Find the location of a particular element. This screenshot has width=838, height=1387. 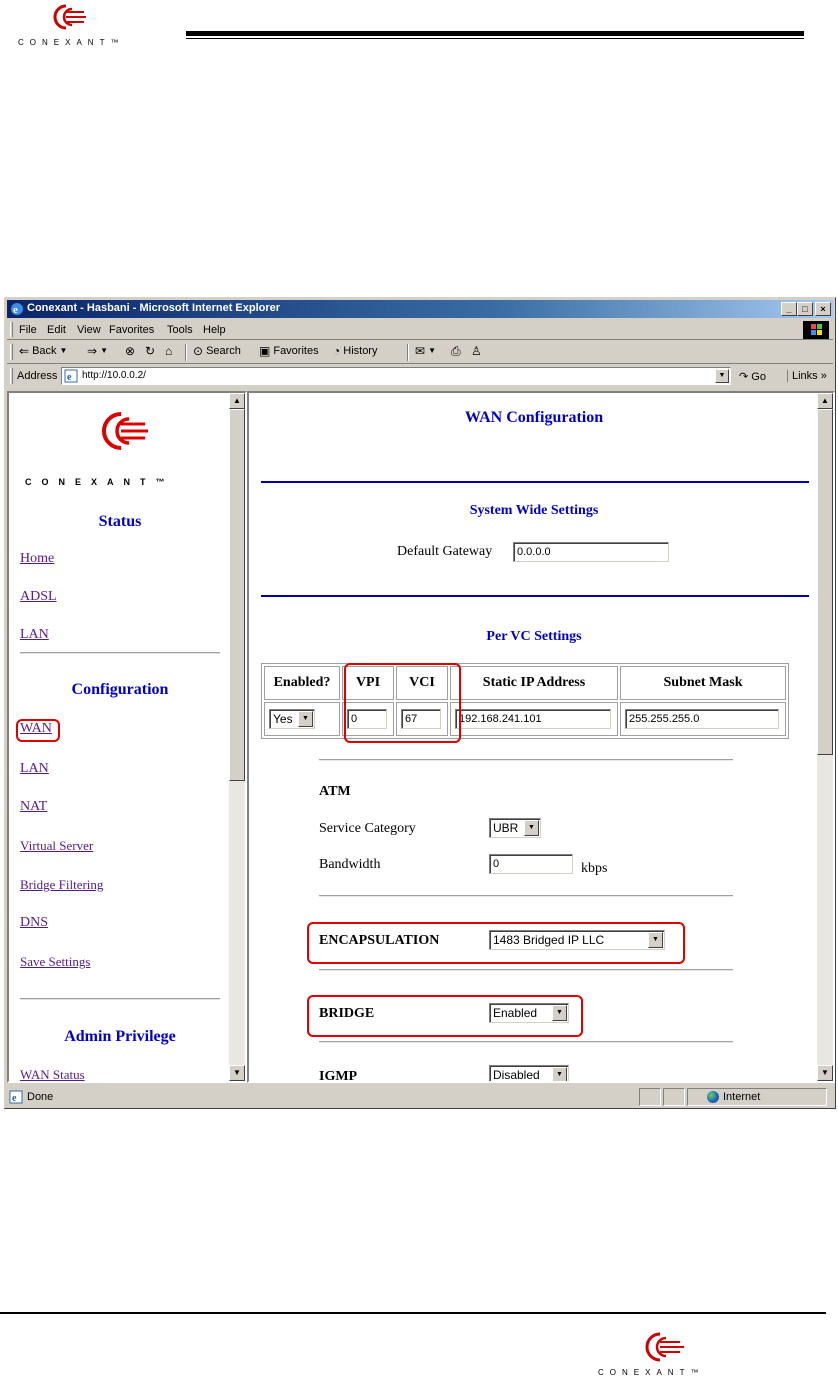

minimize-button: _ is located at coordinates (789, 309).